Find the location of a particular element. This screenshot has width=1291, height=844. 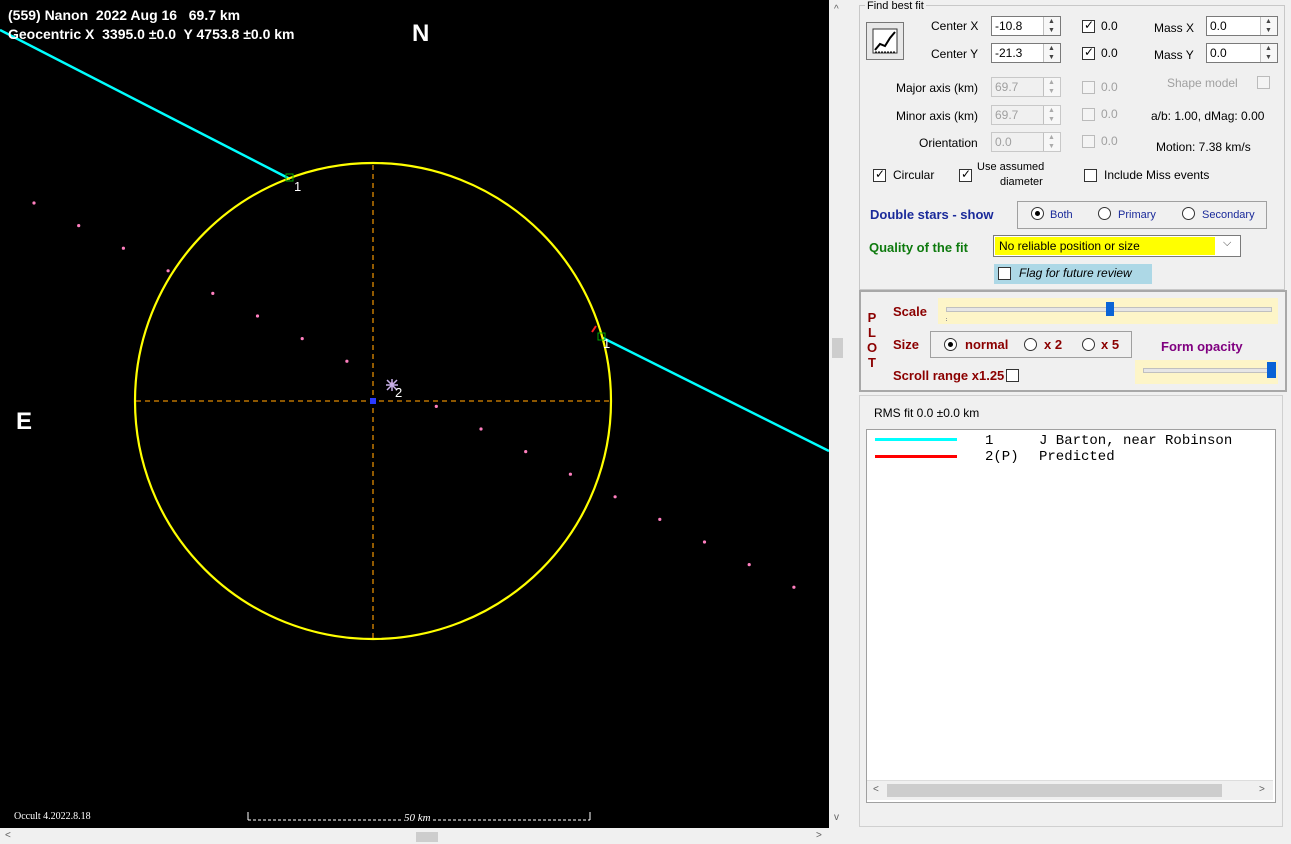

center-x-input: -10.8 ▲ ▼ is located at coordinates (1026, 26).